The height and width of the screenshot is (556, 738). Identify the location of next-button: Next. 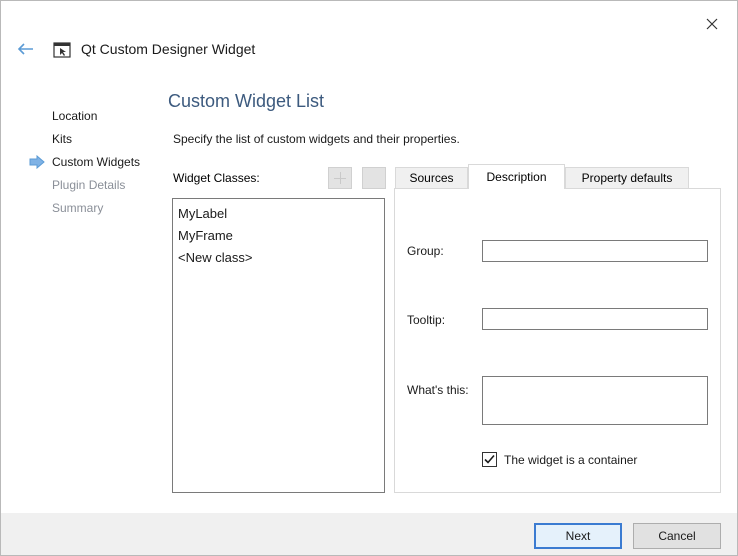
(578, 536).